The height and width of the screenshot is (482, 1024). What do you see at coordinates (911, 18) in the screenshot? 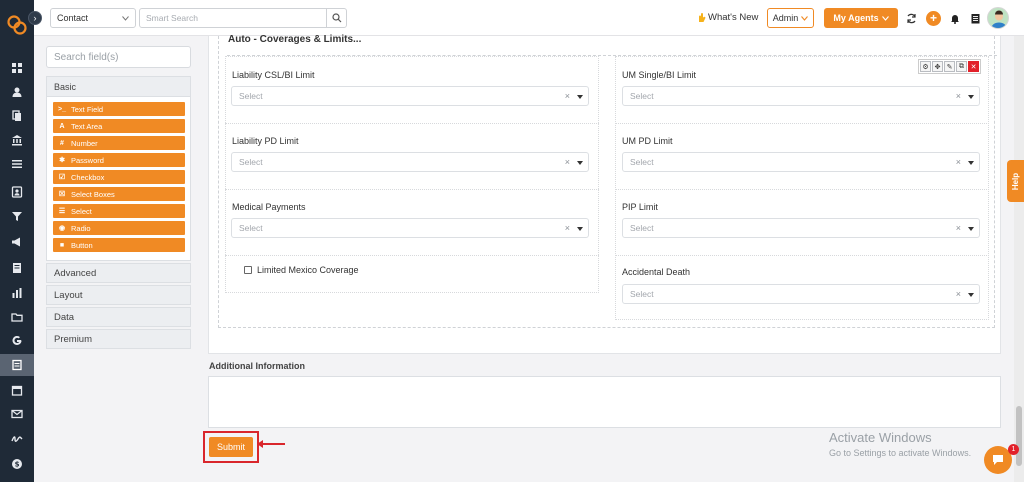
I see `refresh-icon` at bounding box center [911, 18].